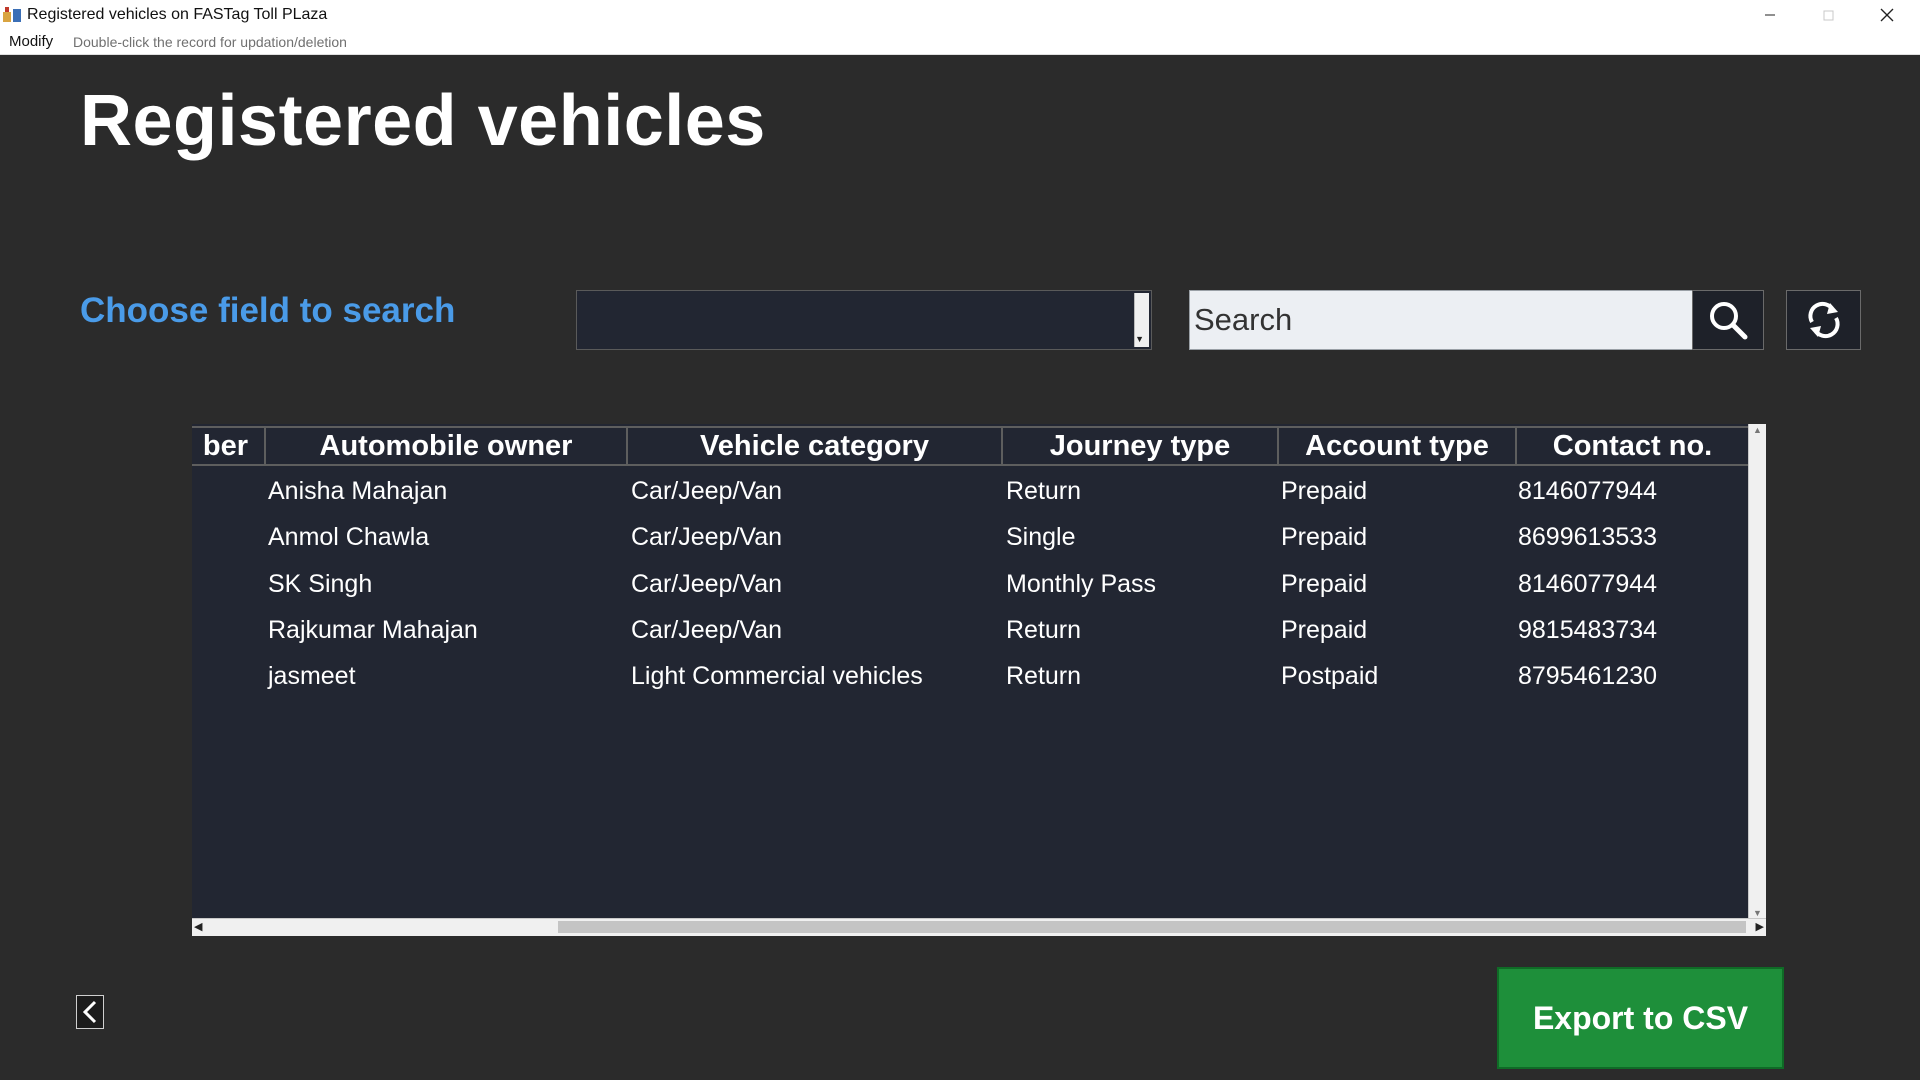  I want to click on horizontal-scroll-thumb, so click(1152, 927).